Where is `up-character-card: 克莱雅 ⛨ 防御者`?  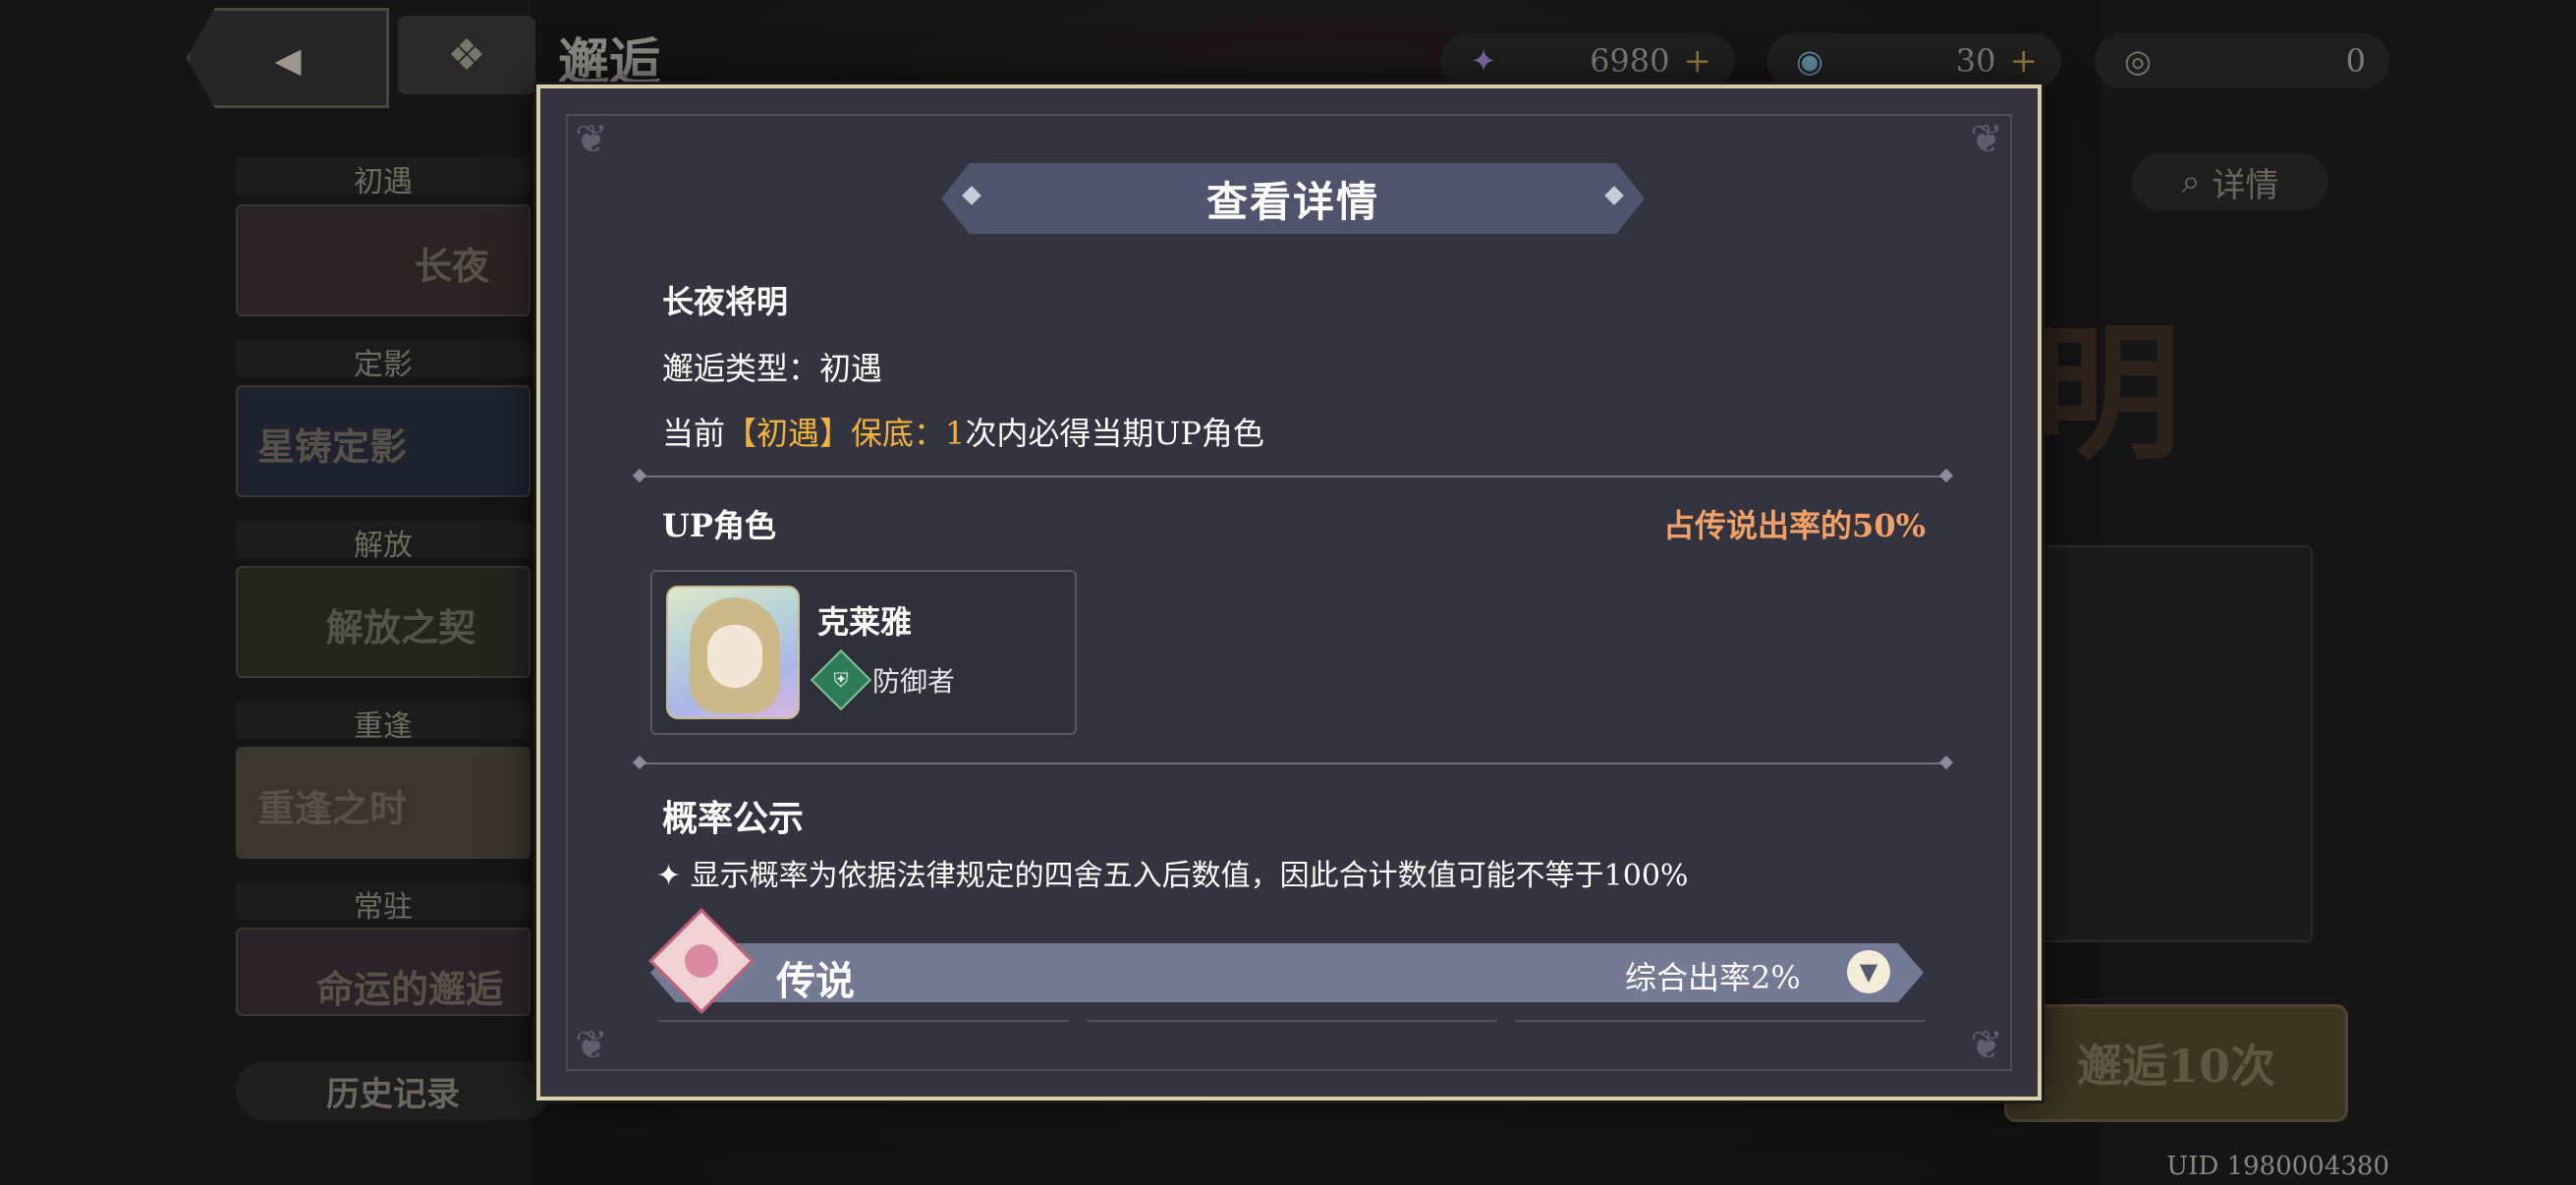
up-character-card: 克莱雅 ⛨ 防御者 is located at coordinates (863, 653).